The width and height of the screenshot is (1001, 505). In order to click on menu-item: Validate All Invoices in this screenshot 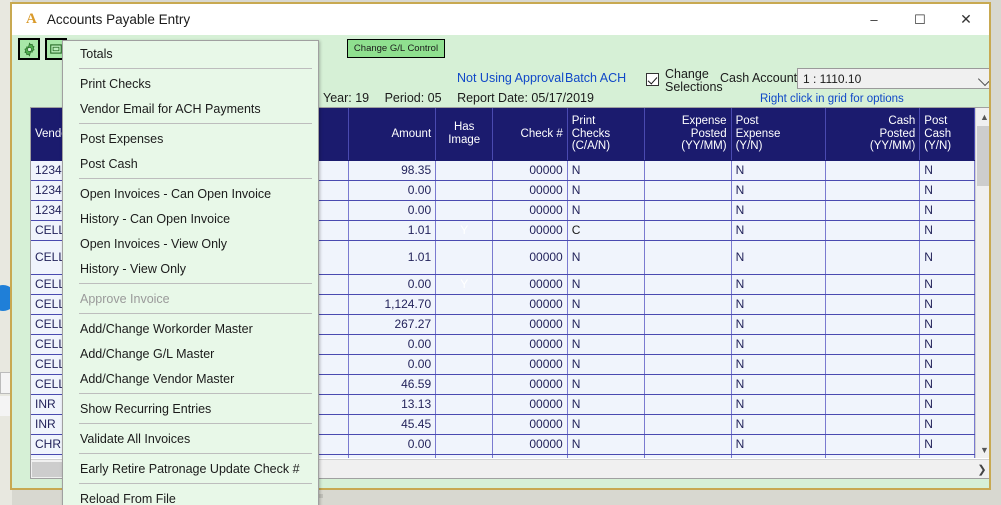, I will do `click(190, 438)`.